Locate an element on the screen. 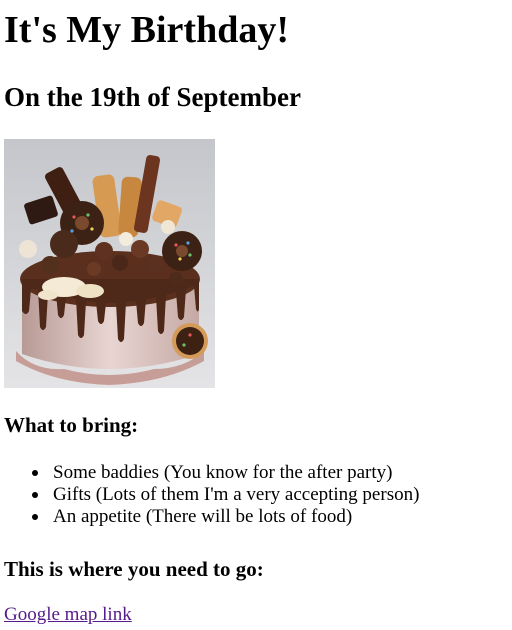  list-item: An appetite (There will be lots of food) is located at coordinates (254, 517).